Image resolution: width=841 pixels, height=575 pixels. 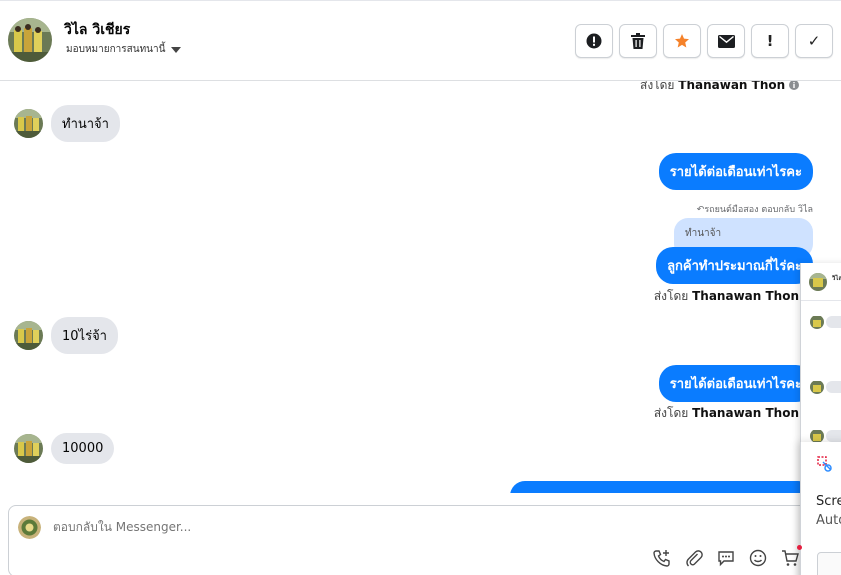 I want to click on envelope-icon, so click(x=726, y=41).